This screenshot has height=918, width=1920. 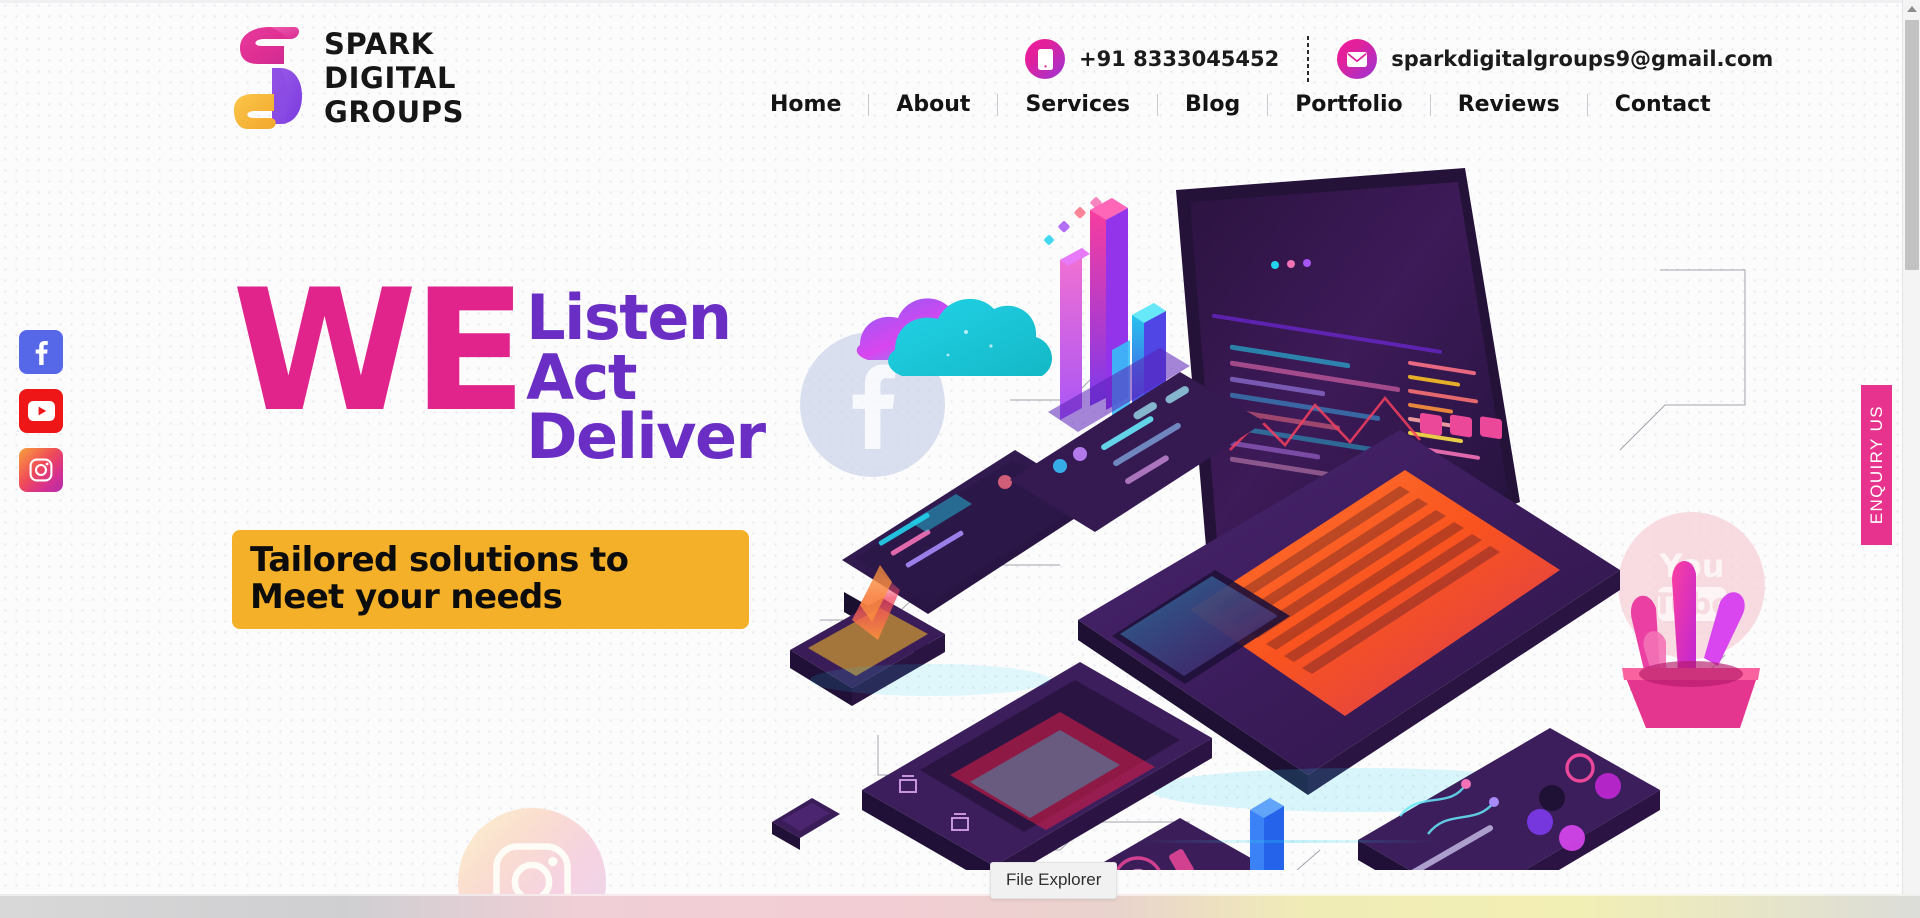 I want to click on cactus-plant-graphic, so click(x=1691, y=644).